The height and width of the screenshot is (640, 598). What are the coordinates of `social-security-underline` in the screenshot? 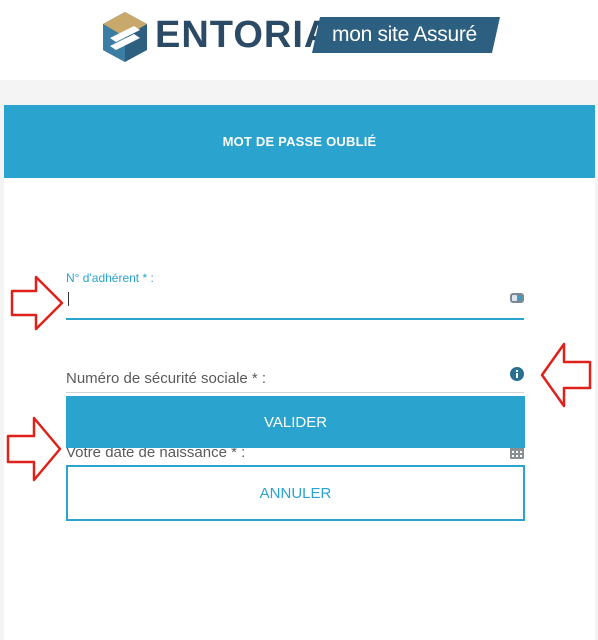 It's located at (295, 392).